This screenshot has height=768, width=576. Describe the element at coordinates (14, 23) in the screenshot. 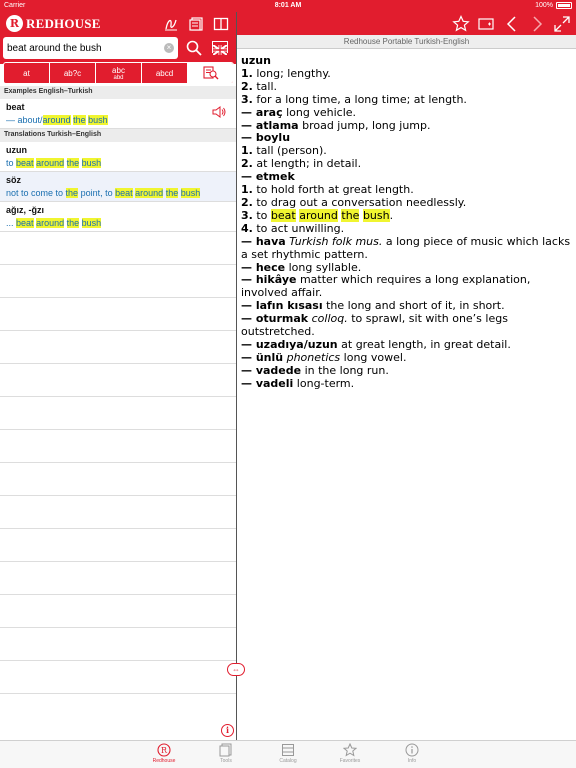

I see `redhouse-seal-icon: R` at that location.